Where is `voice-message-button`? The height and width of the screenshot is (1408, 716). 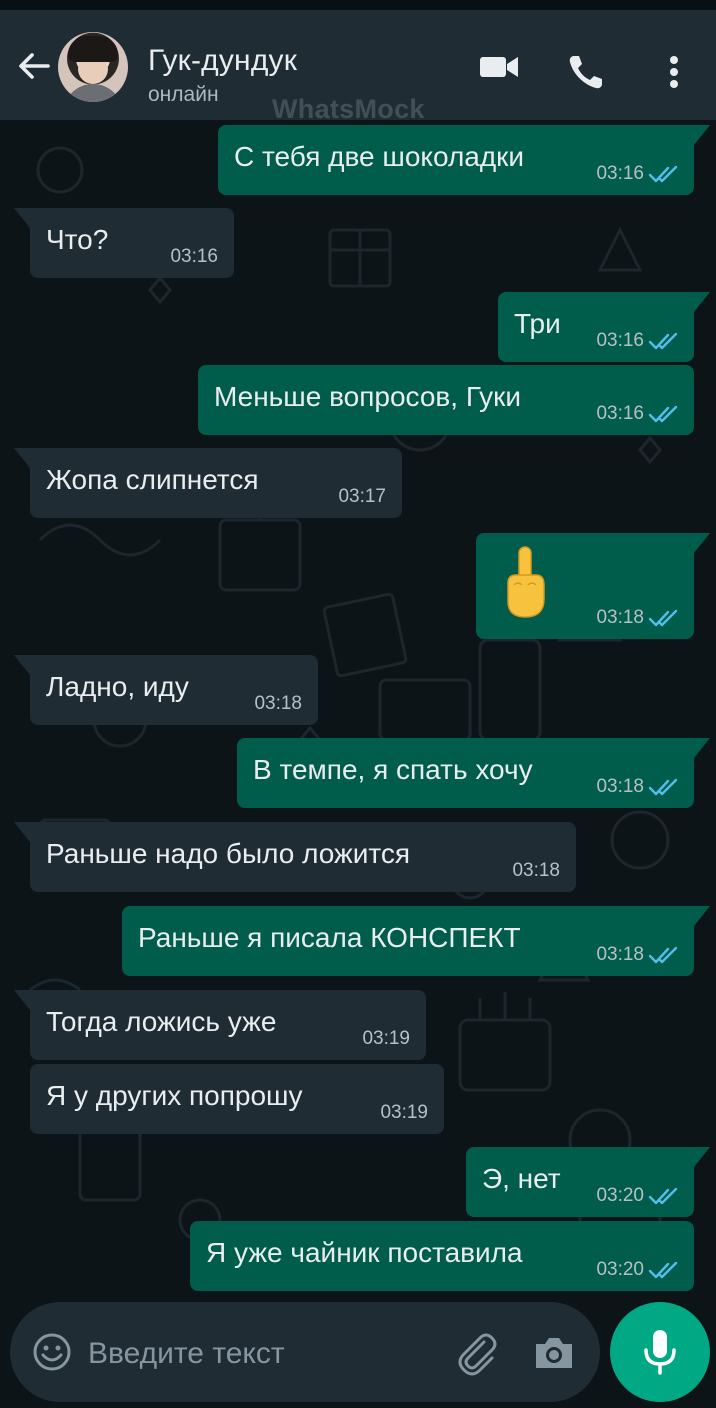 voice-message-button is located at coordinates (660, 1352).